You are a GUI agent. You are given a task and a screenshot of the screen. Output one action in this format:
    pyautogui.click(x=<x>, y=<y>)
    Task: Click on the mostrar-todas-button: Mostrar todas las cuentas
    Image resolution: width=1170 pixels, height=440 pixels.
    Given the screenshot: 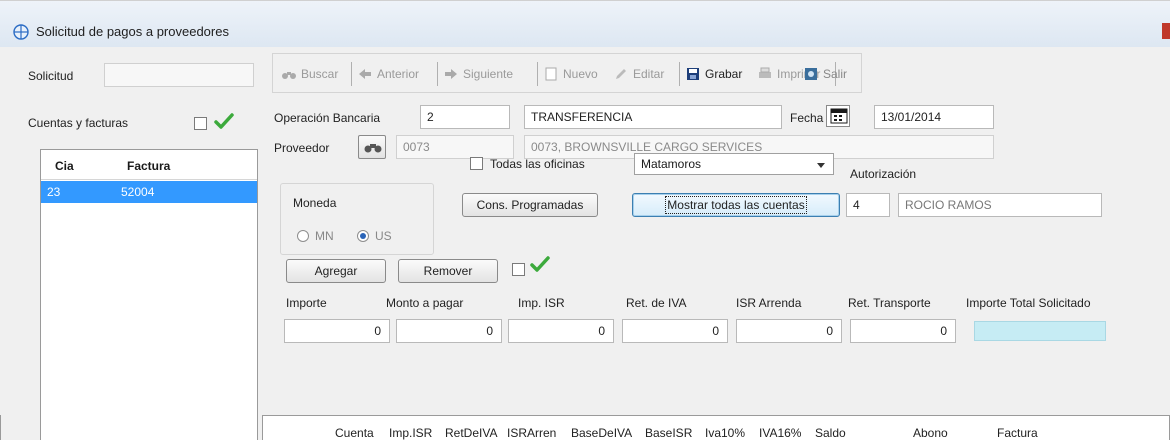 What is the action you would take?
    pyautogui.click(x=736, y=205)
    